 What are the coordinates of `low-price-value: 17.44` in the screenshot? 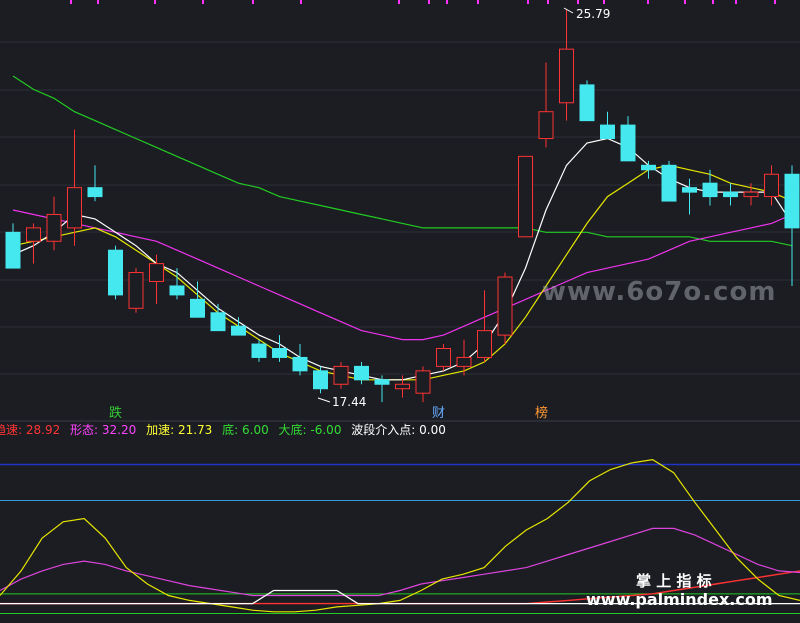 It's located at (349, 402).